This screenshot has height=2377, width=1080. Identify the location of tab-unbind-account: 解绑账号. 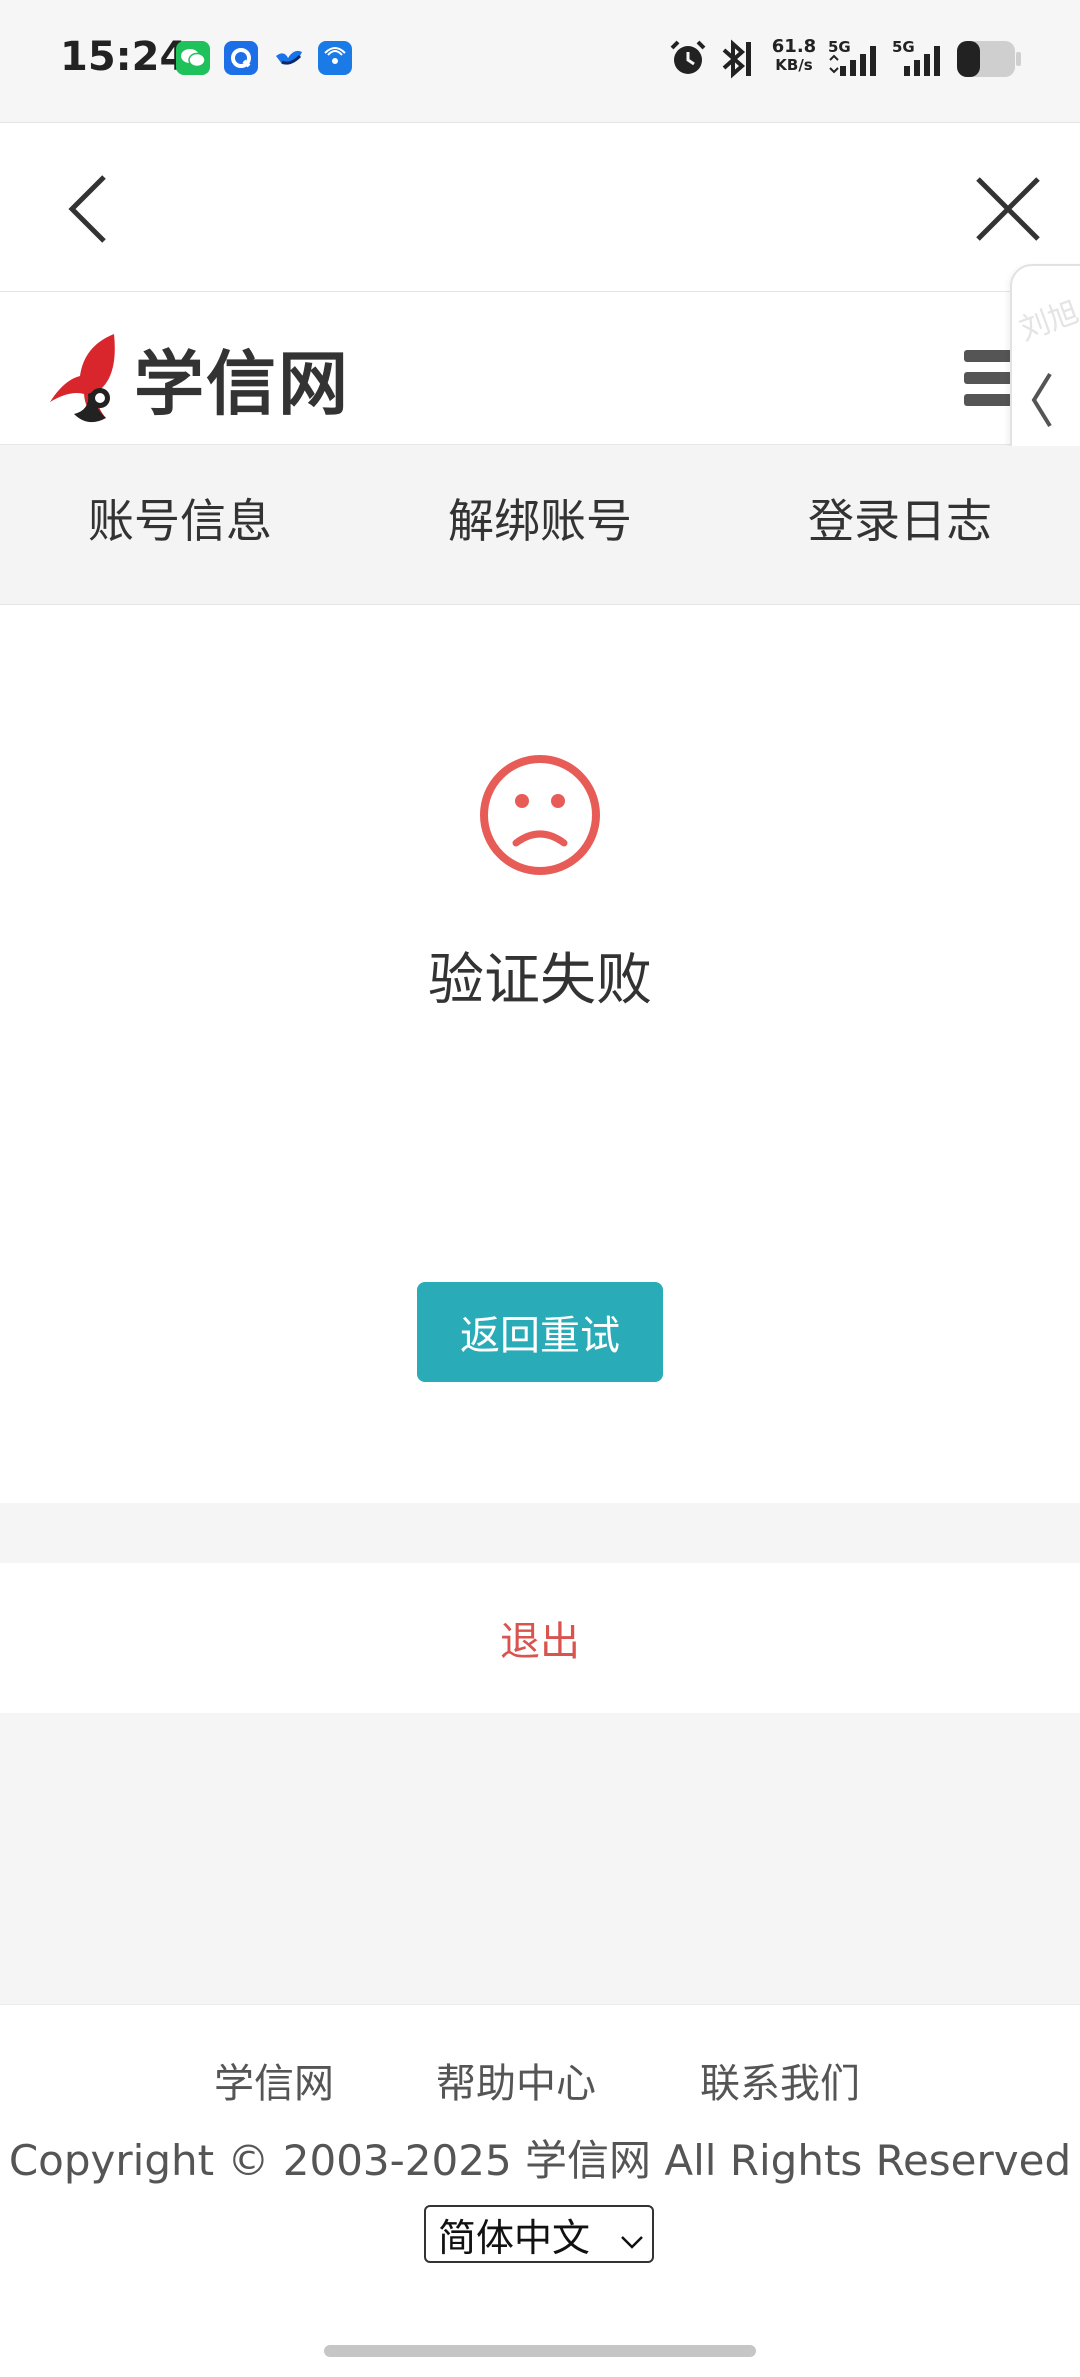
(540, 525).